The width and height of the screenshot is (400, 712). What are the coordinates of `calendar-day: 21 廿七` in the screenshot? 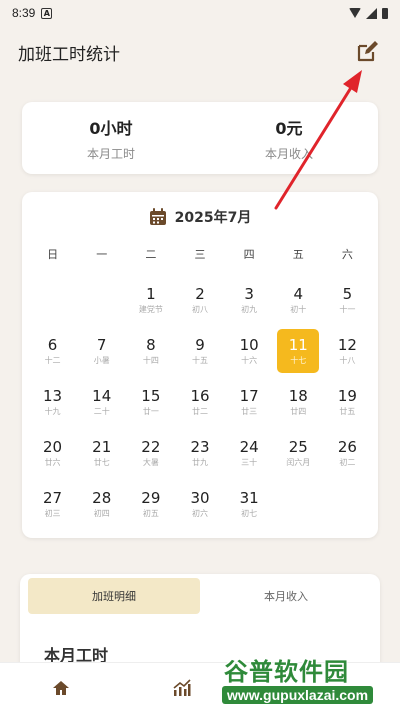 It's located at (101, 456).